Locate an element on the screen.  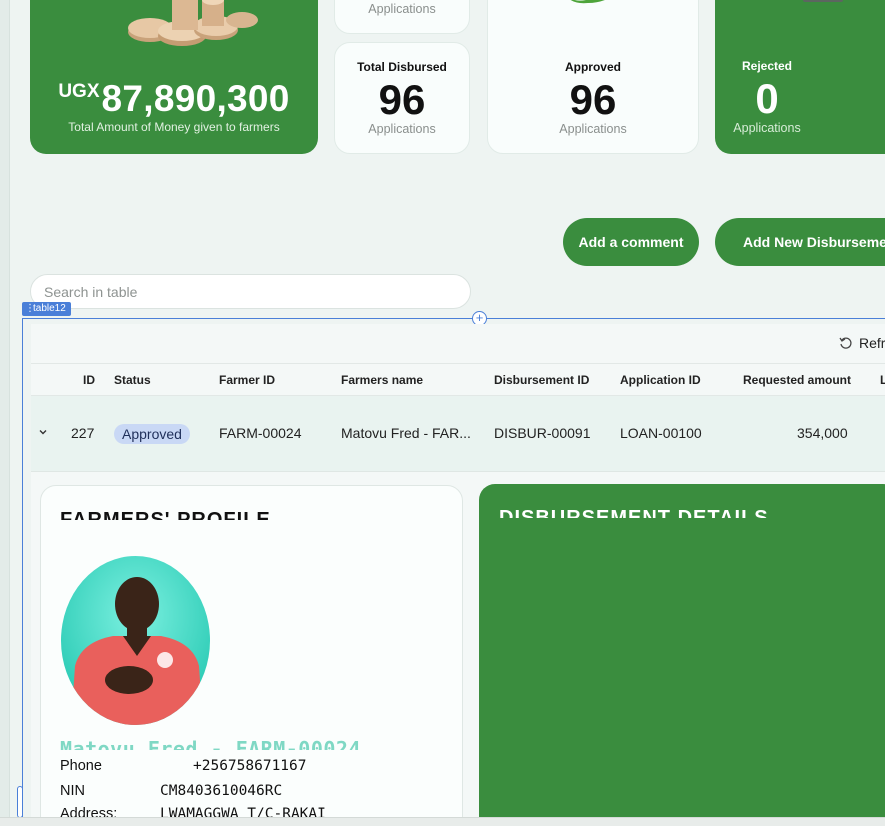
table-toolbar: Refr is located at coordinates (458, 344).